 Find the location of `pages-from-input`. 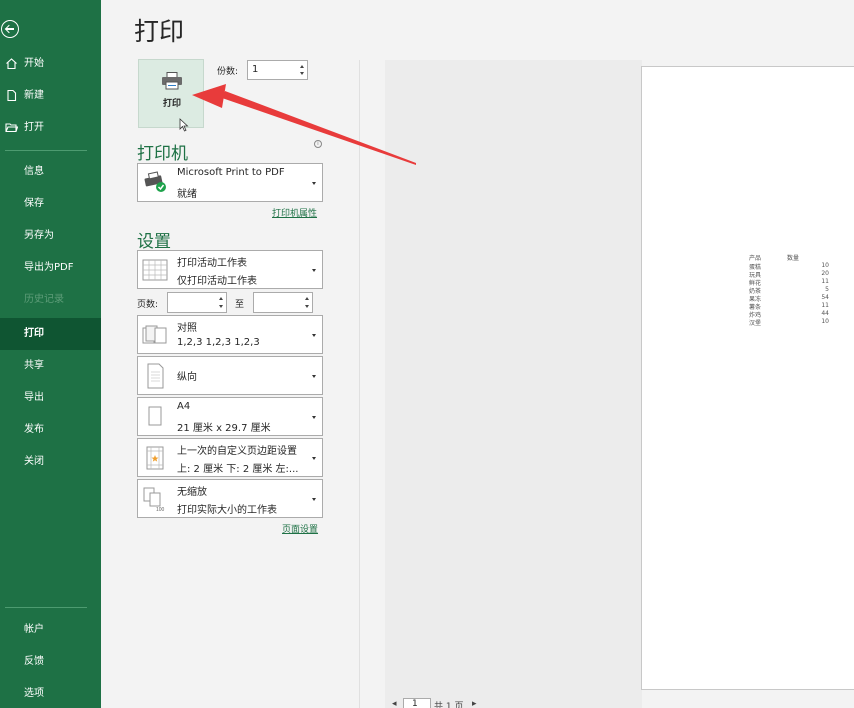

pages-from-input is located at coordinates (197, 302).